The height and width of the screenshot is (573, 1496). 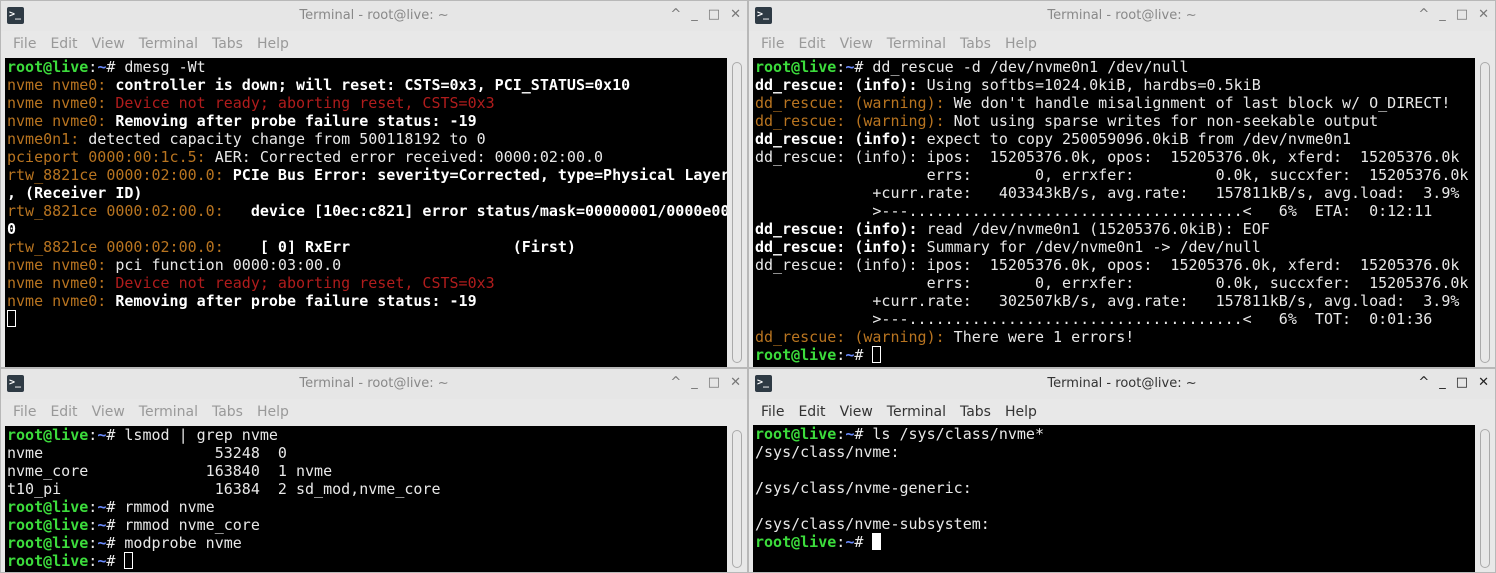 I want to click on terminal-line: root@live:~# dmesg -Wt, so click(x=367, y=67).